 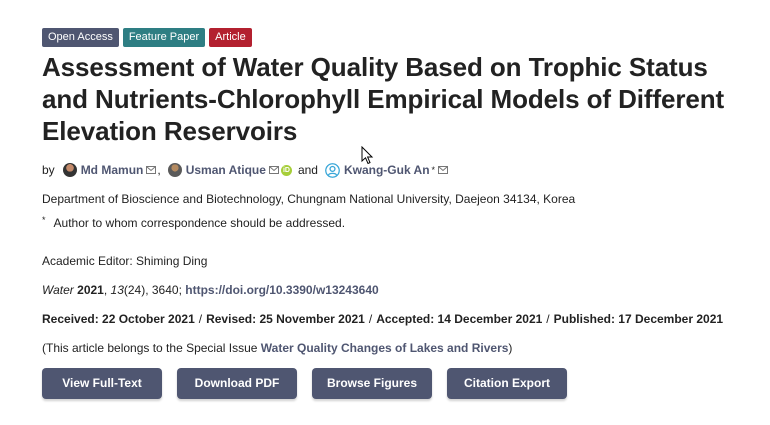 I want to click on accepted-date: Accepted: 14 December 2021, so click(x=459, y=319).